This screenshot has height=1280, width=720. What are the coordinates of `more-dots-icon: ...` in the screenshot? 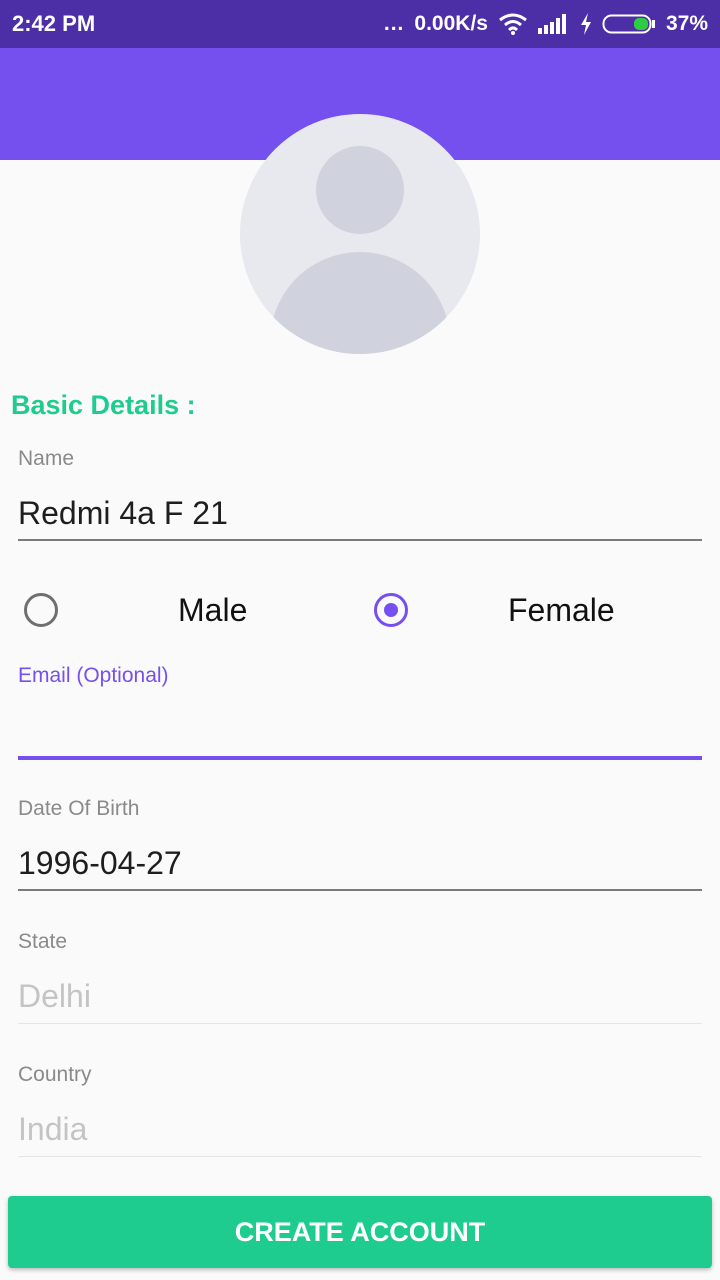 It's located at (394, 23).